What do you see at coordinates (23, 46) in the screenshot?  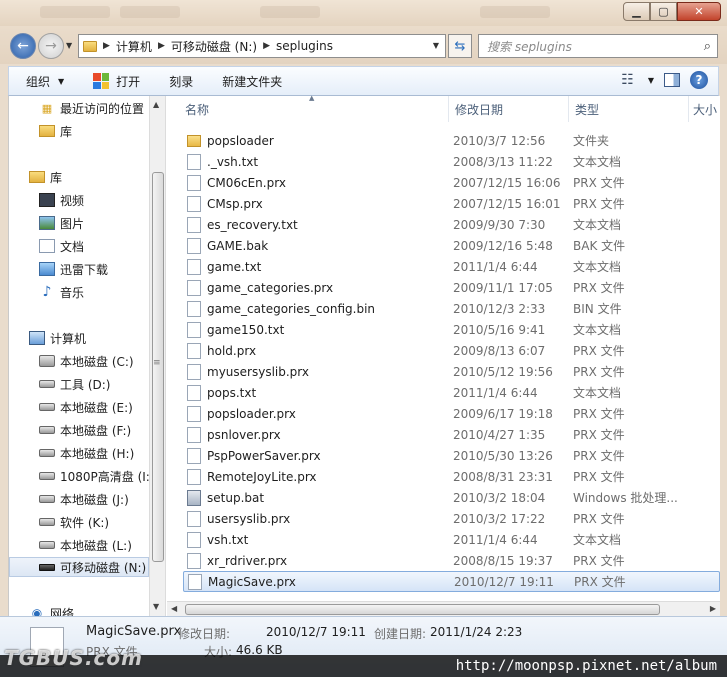 I see `back-button: ←` at bounding box center [23, 46].